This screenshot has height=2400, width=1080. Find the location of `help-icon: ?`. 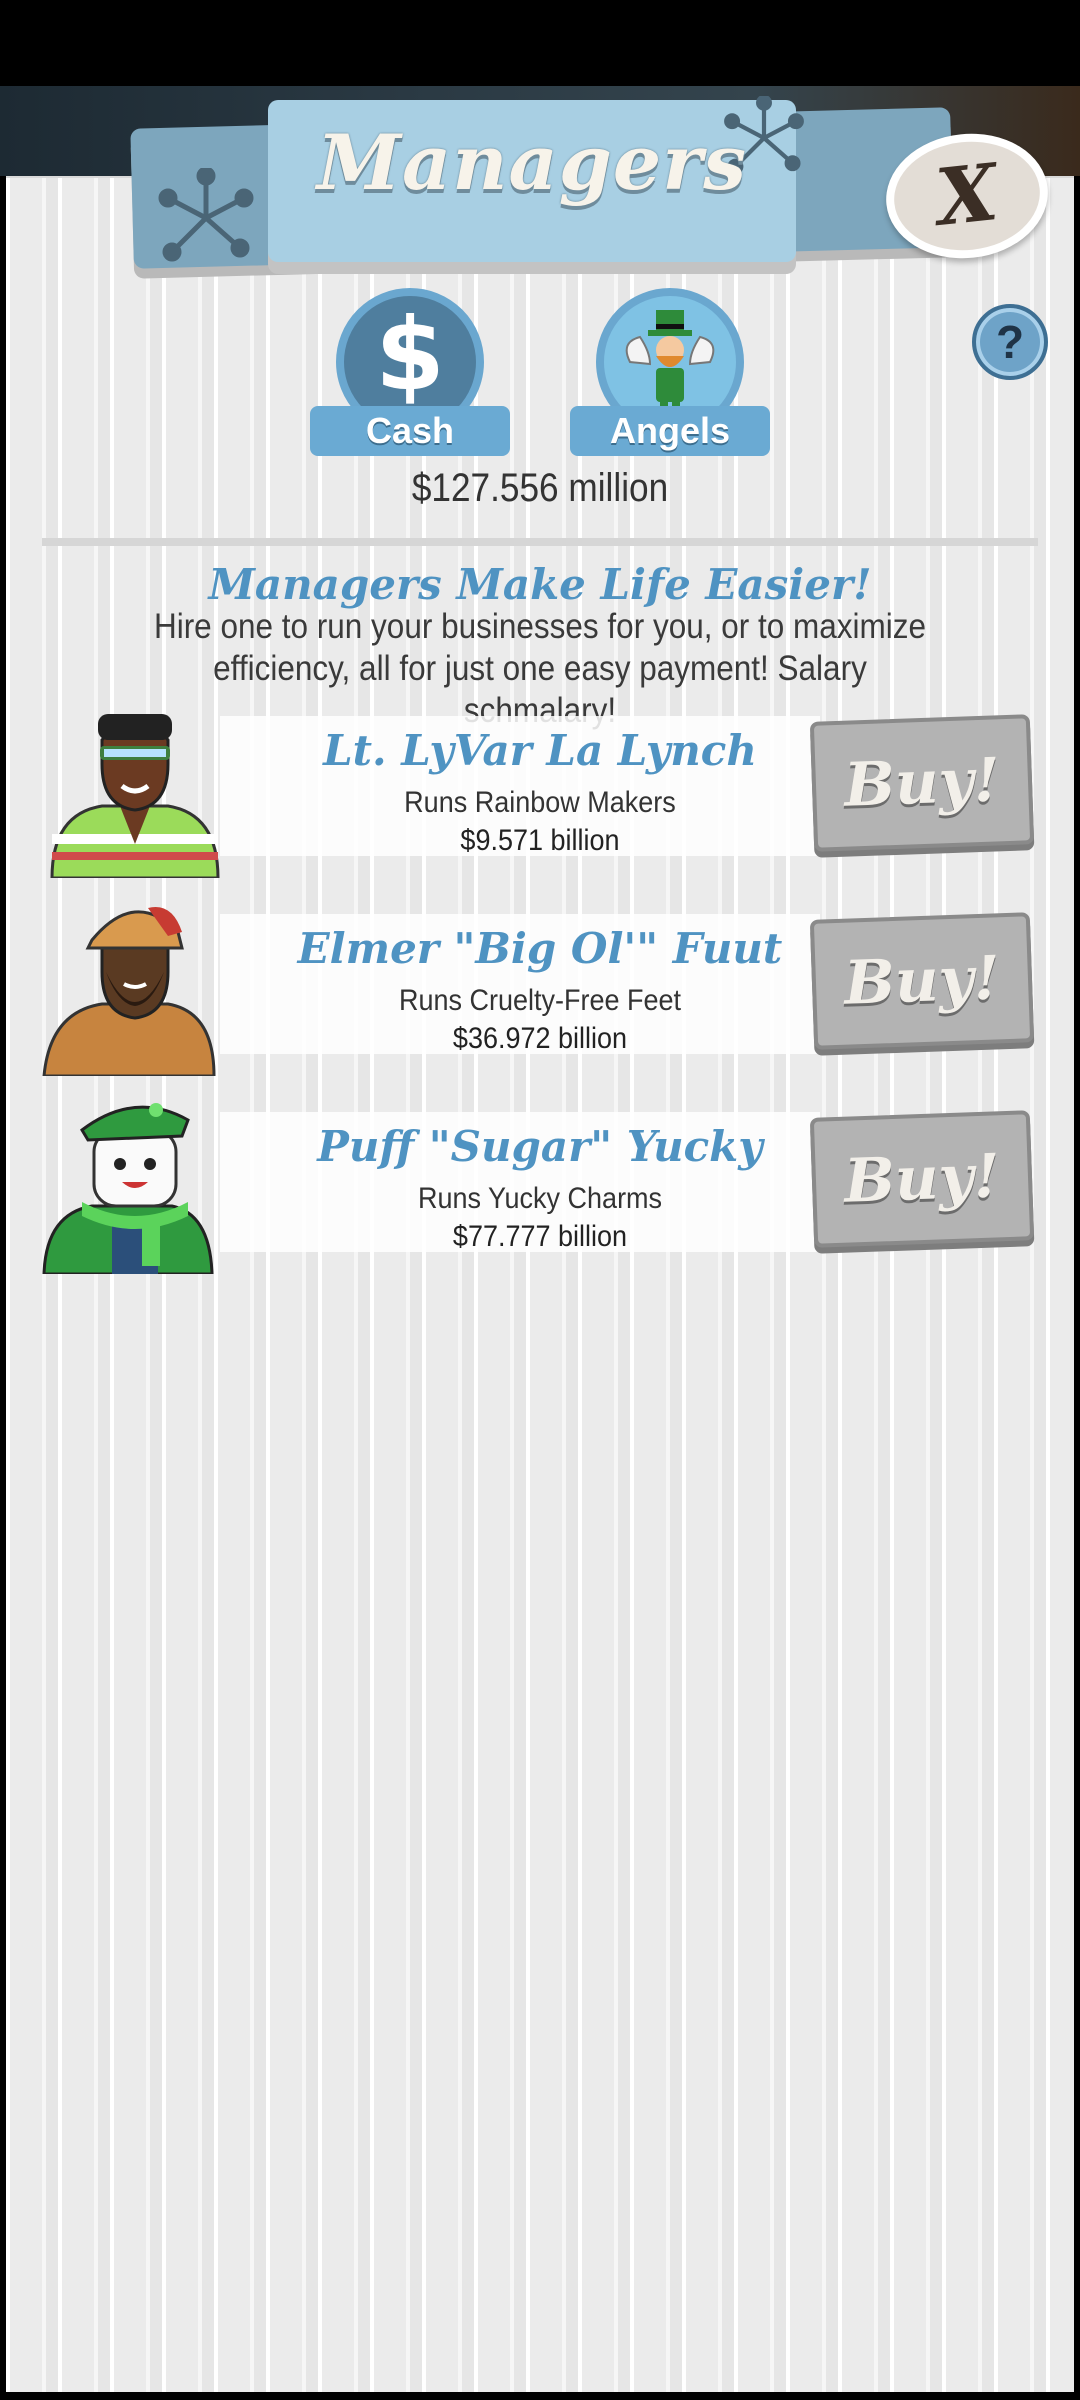

help-icon: ? is located at coordinates (1010, 342).